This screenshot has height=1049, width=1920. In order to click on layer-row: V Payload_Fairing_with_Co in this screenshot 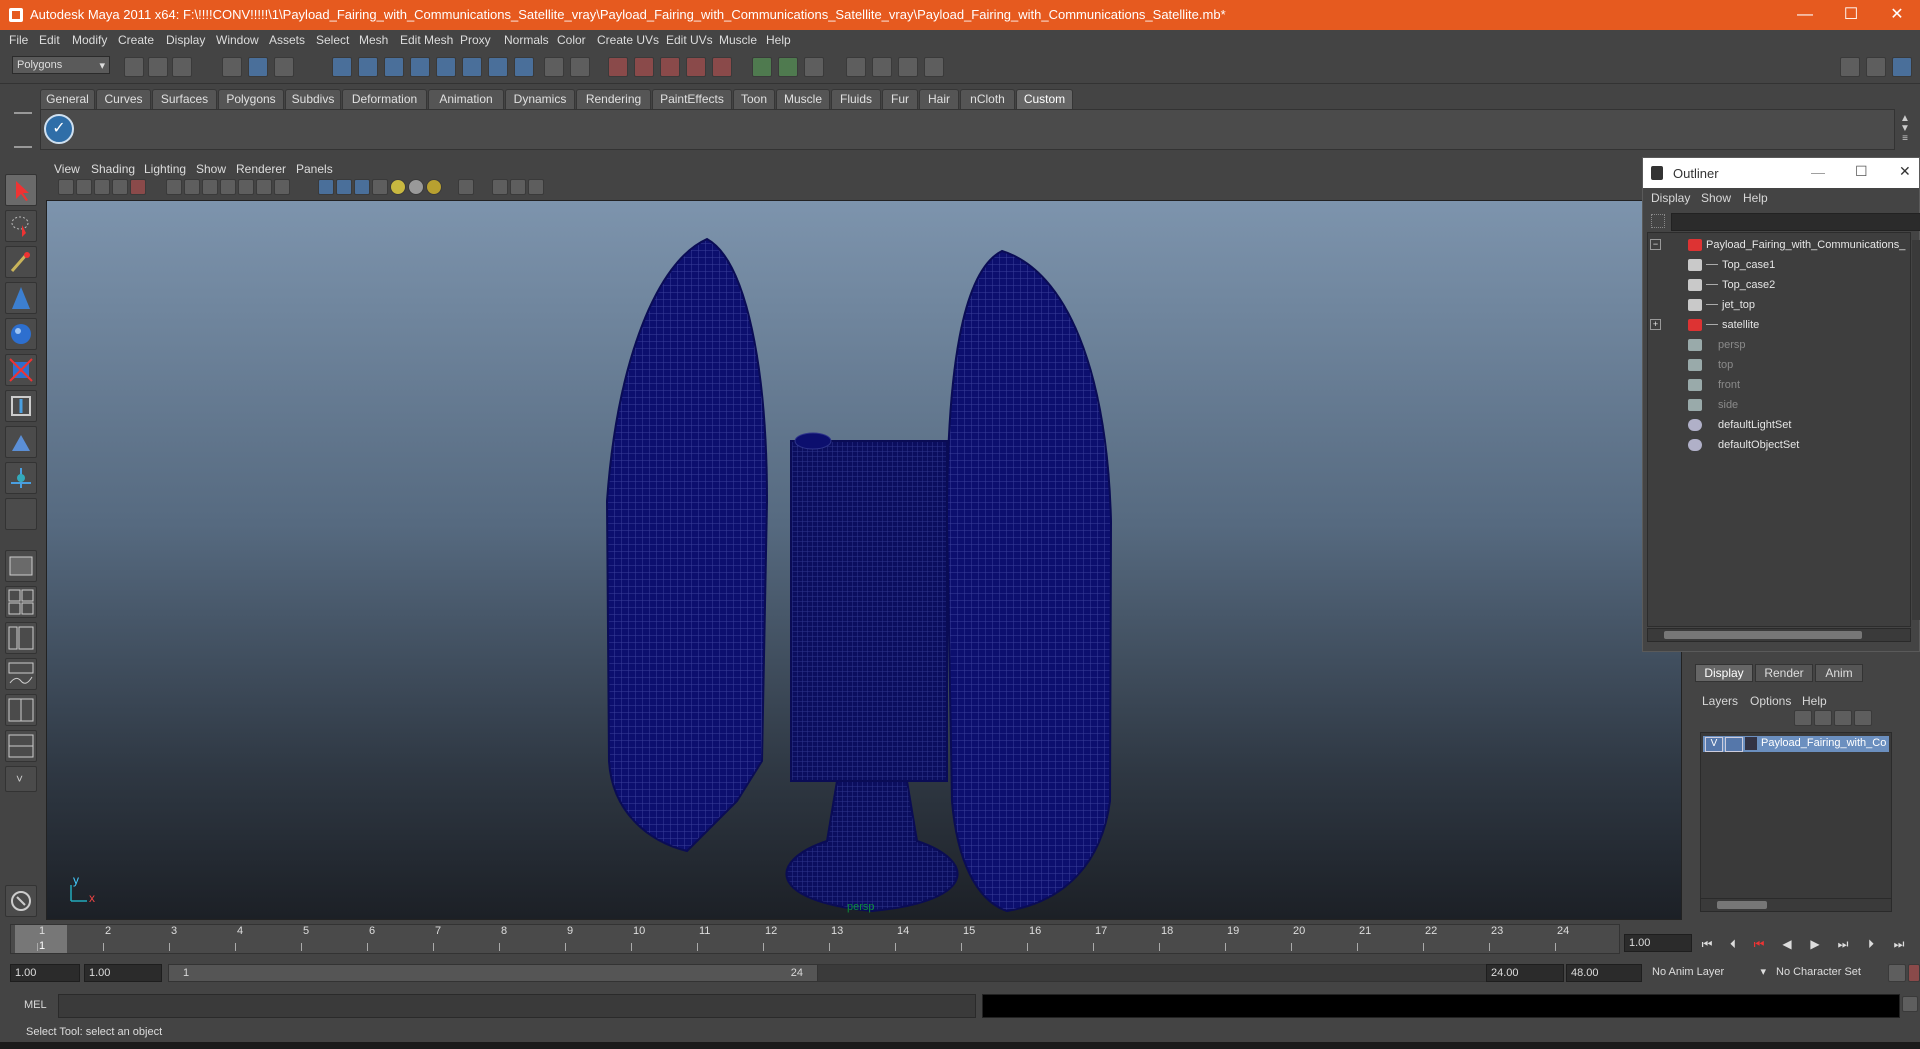, I will do `click(1796, 744)`.